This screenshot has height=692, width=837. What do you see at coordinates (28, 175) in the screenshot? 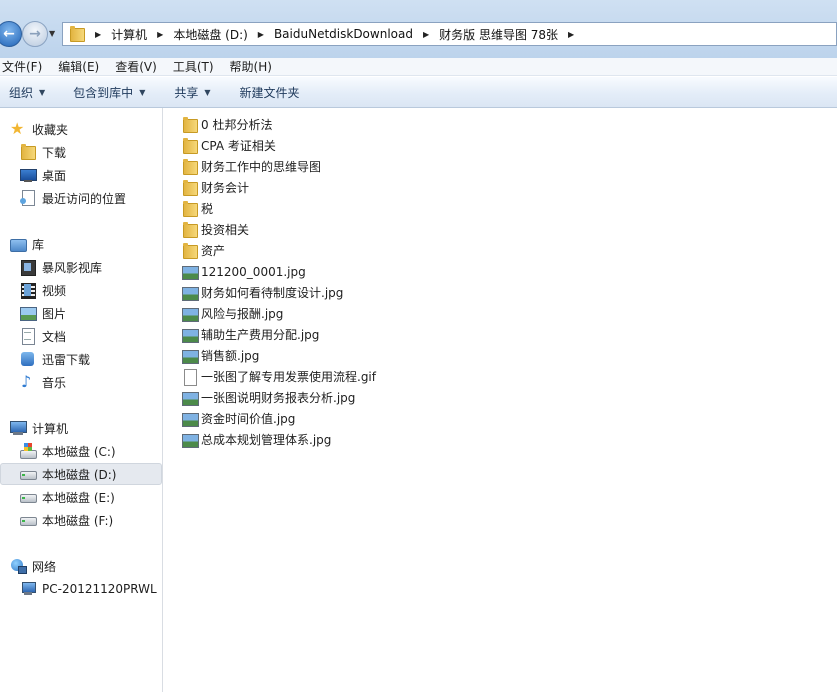
I see `desktop-icon` at bounding box center [28, 175].